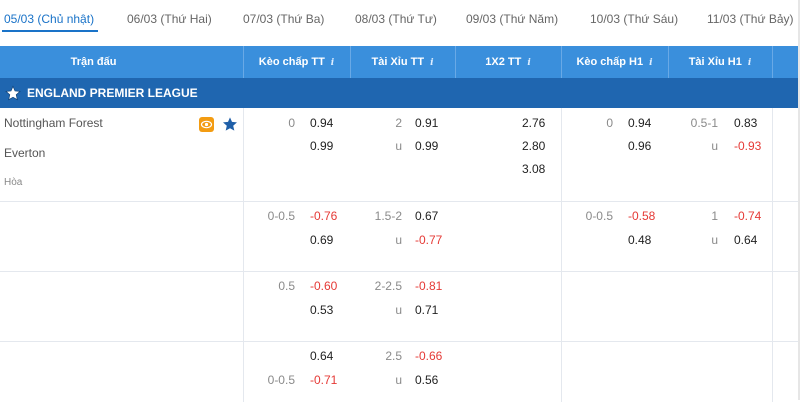 Image resolution: width=800 pixels, height=402 pixels. What do you see at coordinates (426, 146) in the screenshot?
I see `ou-under-odds: 0.99` at bounding box center [426, 146].